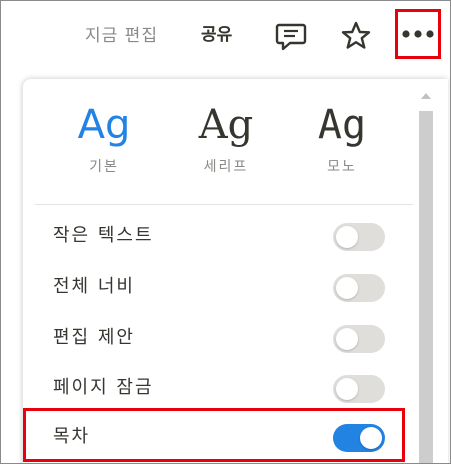  I want to click on scroll-thumb, so click(426, 287).